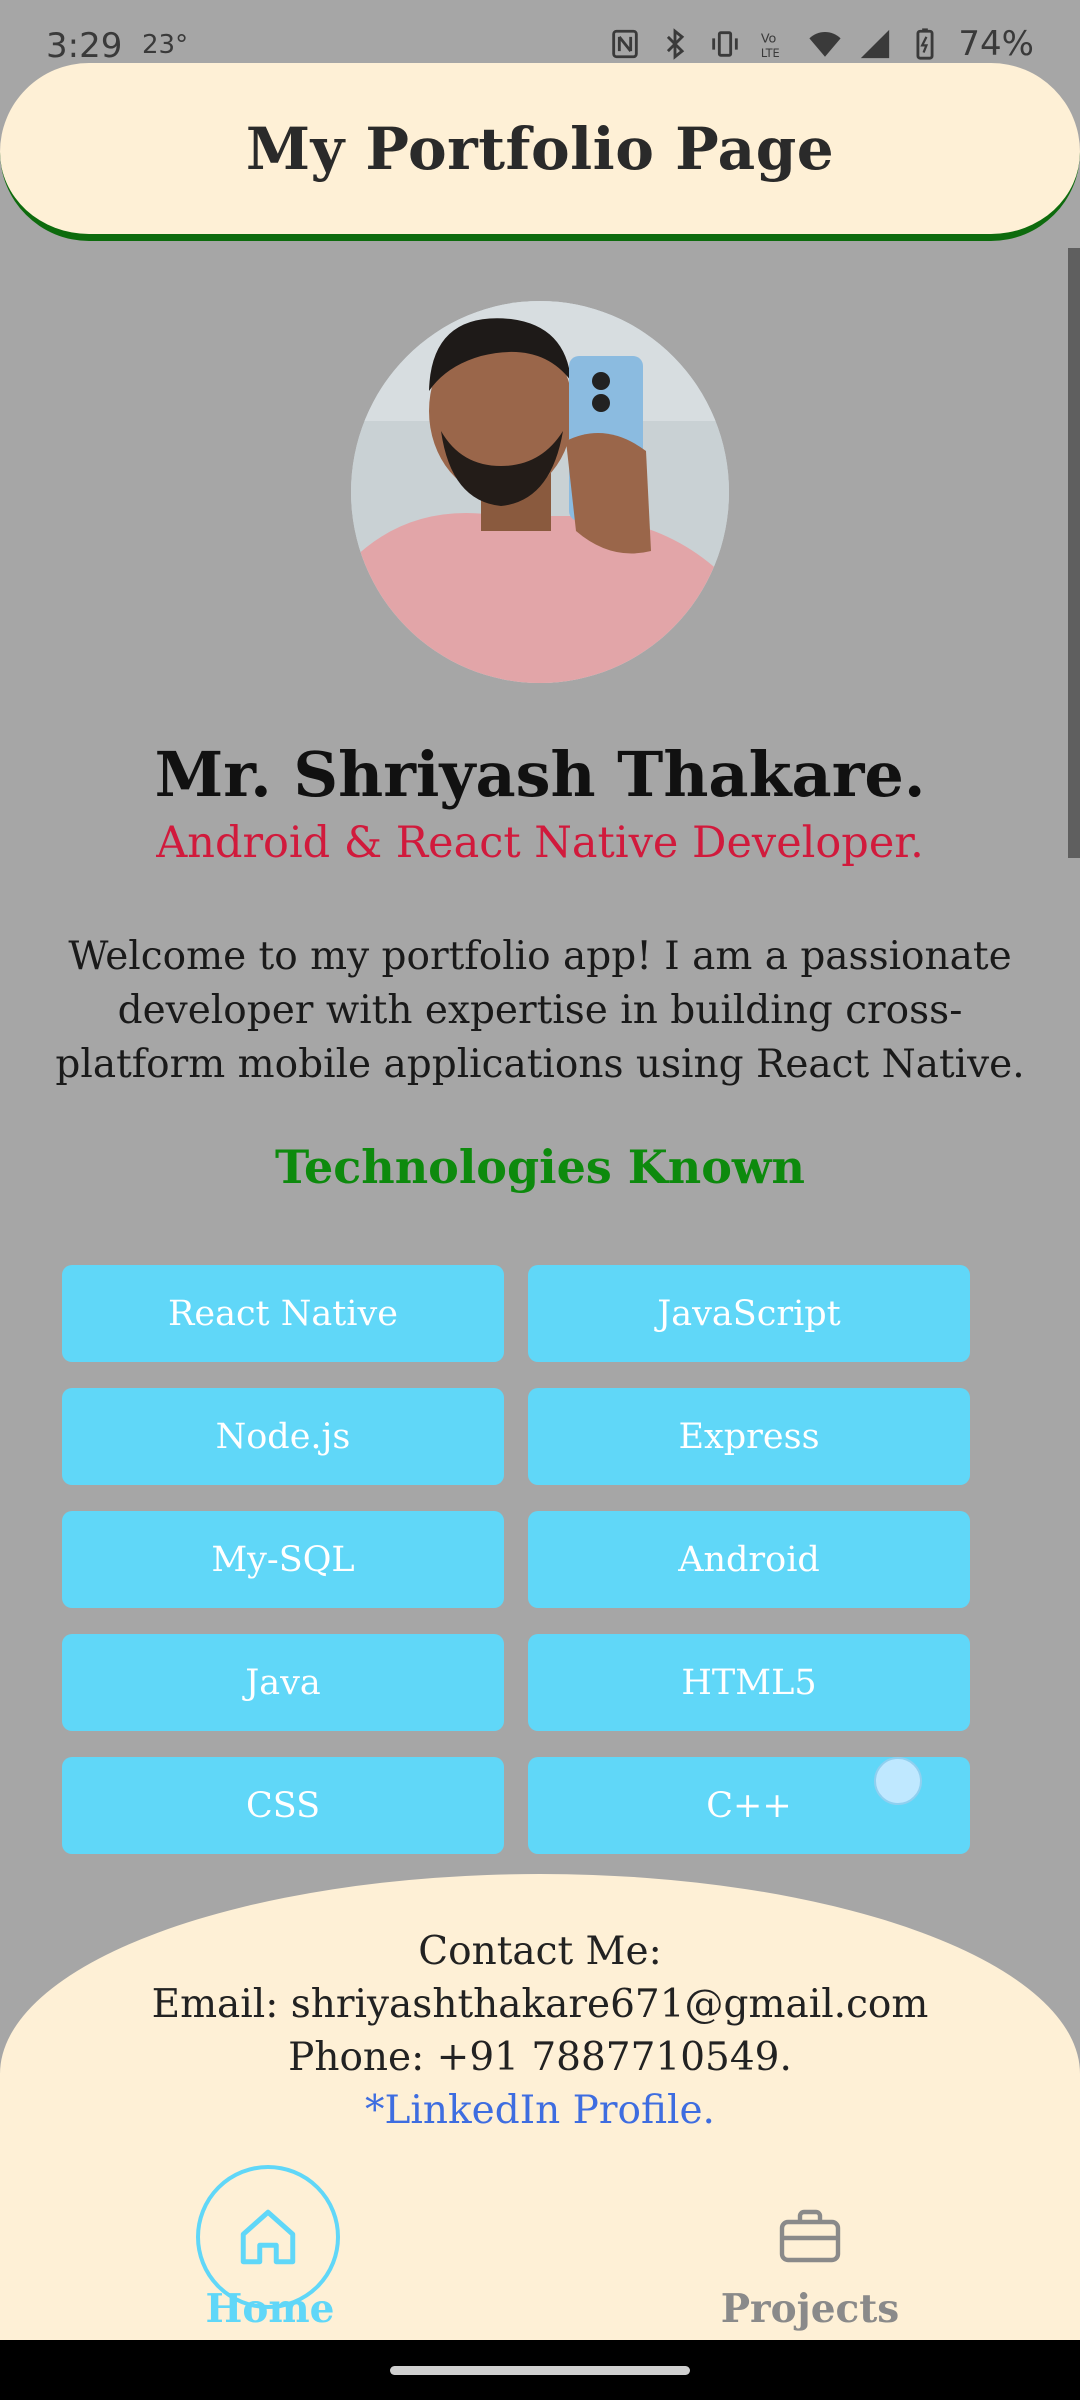 The width and height of the screenshot is (1080, 2400). I want to click on status-temperature: 23°, so click(165, 45).